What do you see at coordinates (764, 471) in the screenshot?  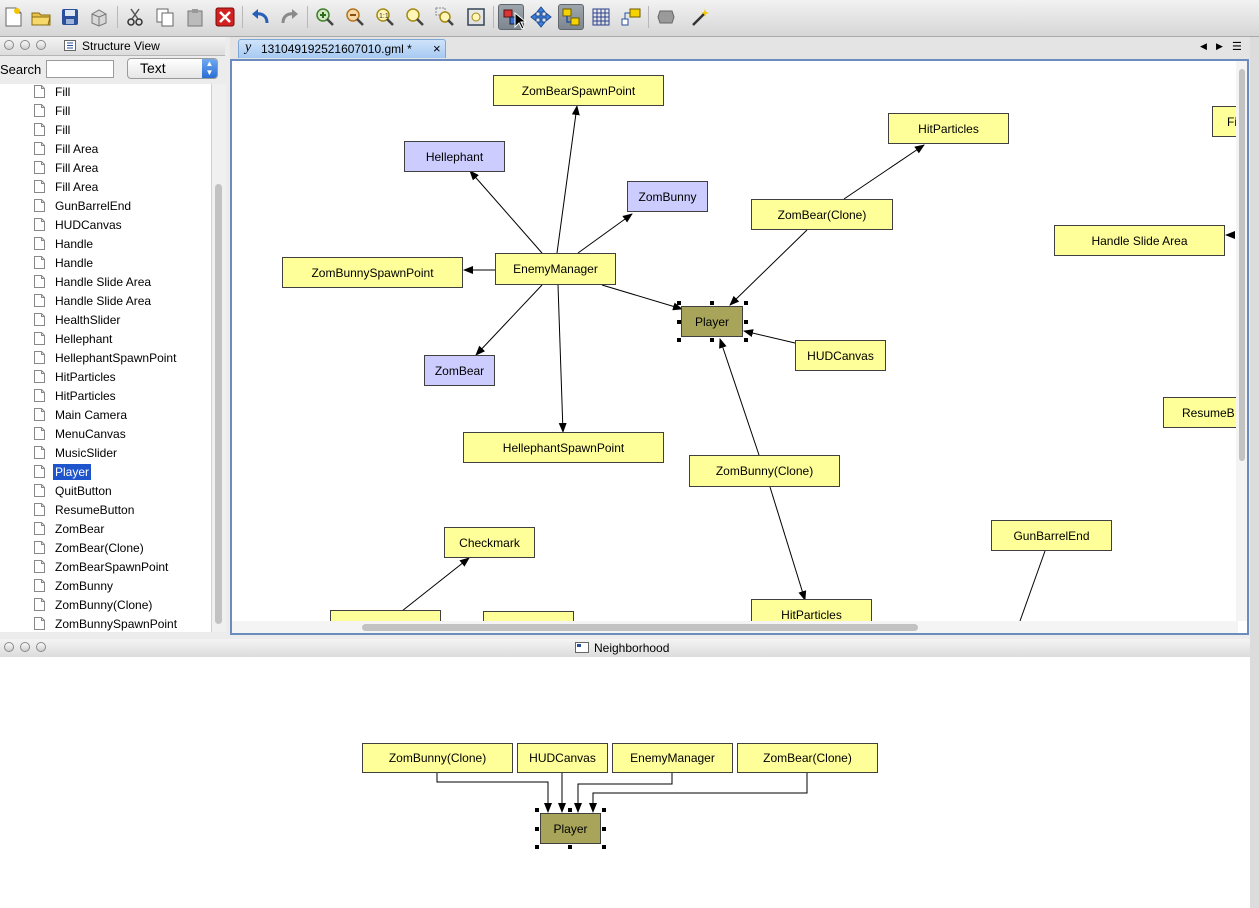 I see `node-zombunny-clone: ZomBunny(Clone)` at bounding box center [764, 471].